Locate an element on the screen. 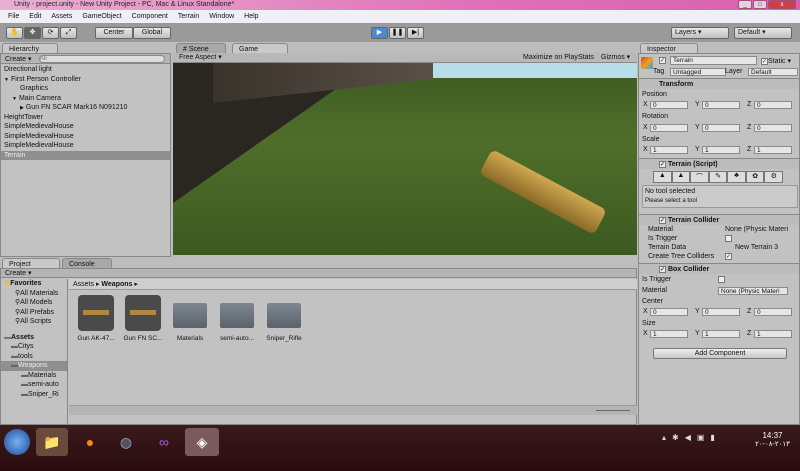  visual-studio-taskbar-icon: ∞ is located at coordinates (164, 442).